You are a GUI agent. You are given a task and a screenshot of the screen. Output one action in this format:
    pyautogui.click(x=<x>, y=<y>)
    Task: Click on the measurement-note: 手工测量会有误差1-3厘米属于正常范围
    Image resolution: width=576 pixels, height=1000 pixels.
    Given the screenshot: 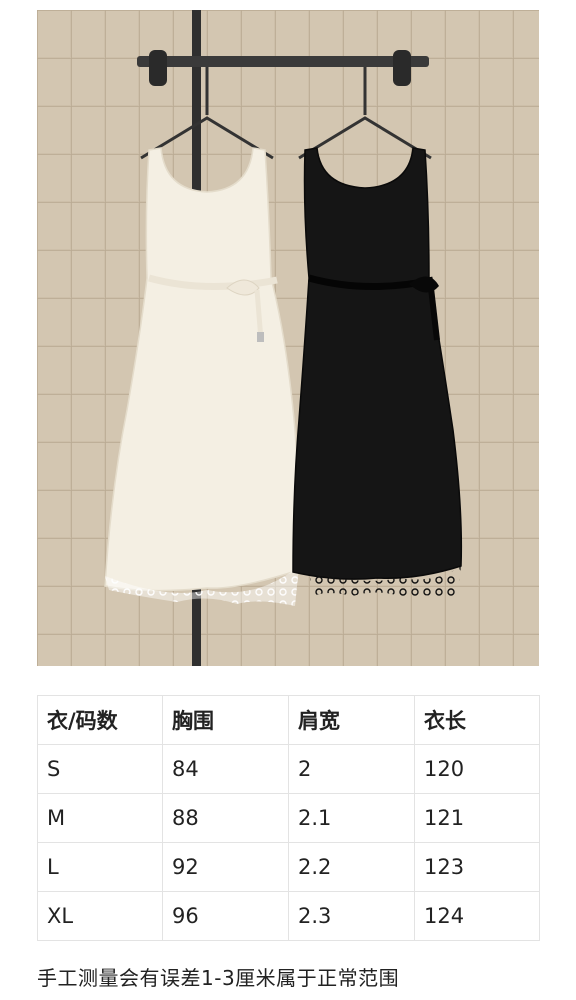 What is the action you would take?
    pyautogui.click(x=218, y=978)
    